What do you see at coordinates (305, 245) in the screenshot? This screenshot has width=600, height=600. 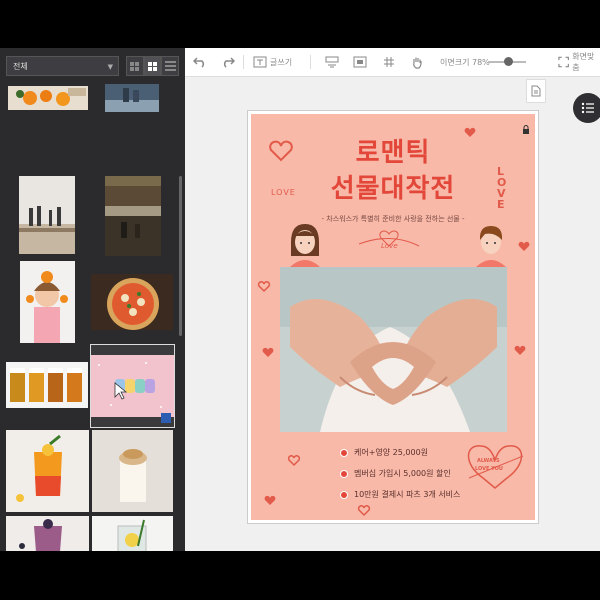 I see `girl-illustration-icon` at bounding box center [305, 245].